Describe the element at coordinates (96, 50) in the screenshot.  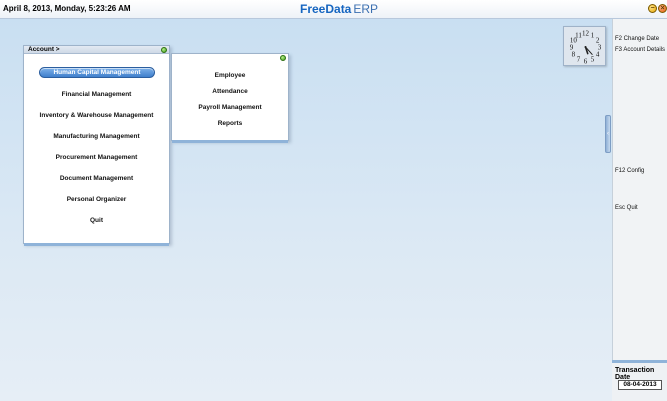
I see `main-menu-header: Account >` at that location.